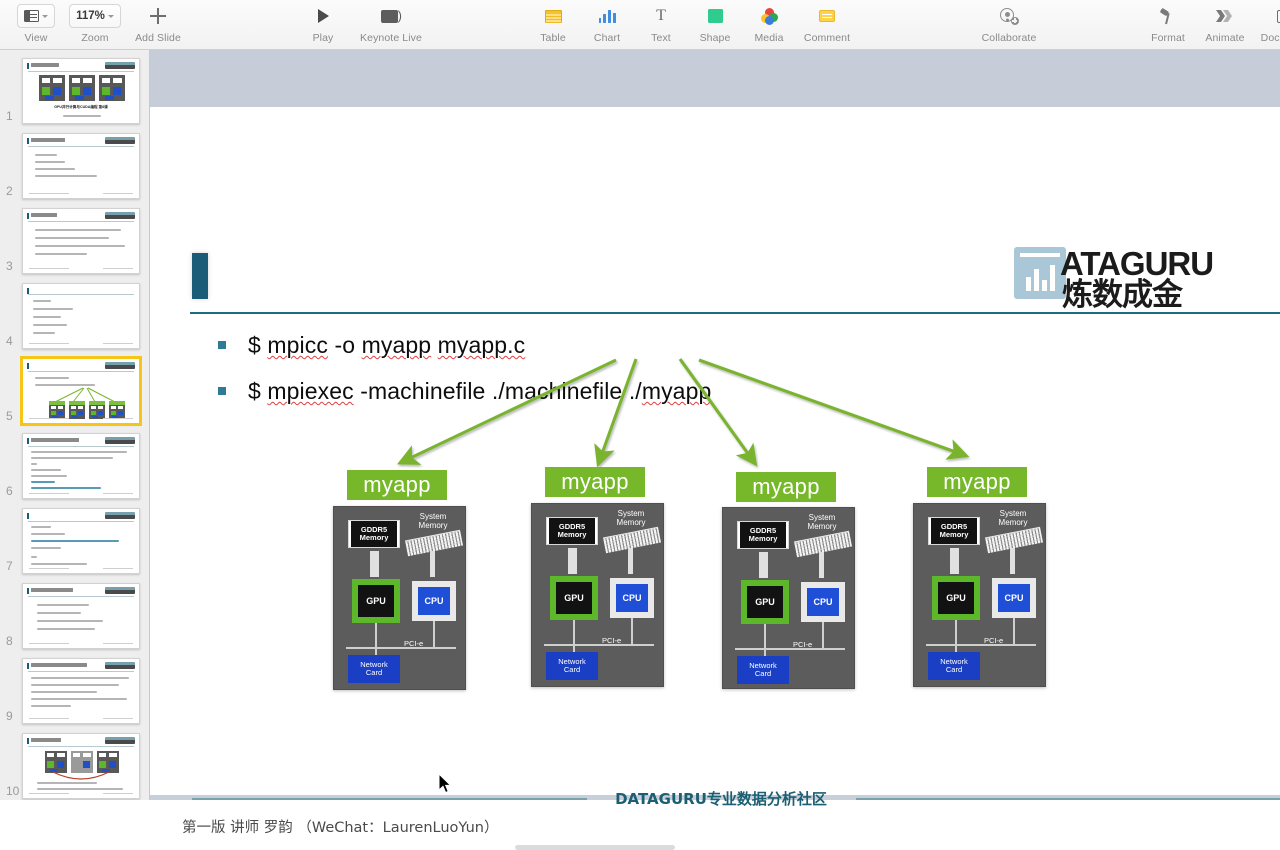 The height and width of the screenshot is (850, 1280). I want to click on media-label: Media, so click(768, 38).